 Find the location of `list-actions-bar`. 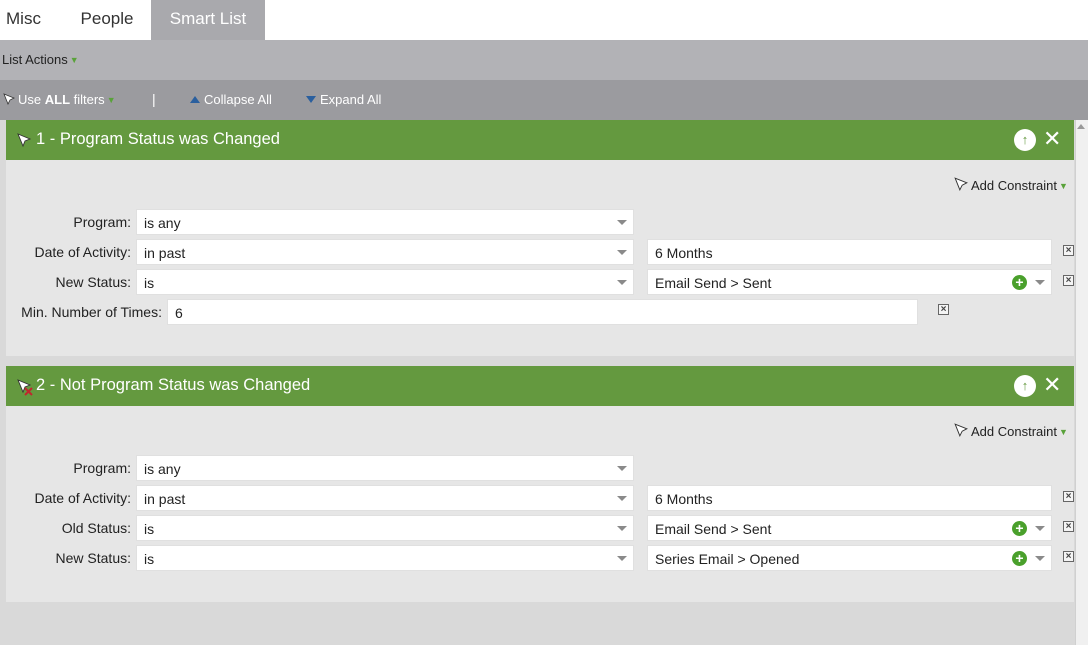

list-actions-bar is located at coordinates (544, 60).